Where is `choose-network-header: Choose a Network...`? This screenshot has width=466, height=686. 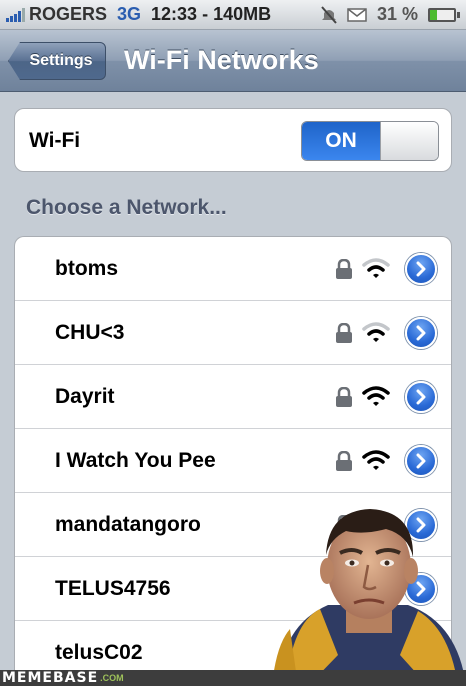 choose-network-header: Choose a Network... is located at coordinates (126, 207).